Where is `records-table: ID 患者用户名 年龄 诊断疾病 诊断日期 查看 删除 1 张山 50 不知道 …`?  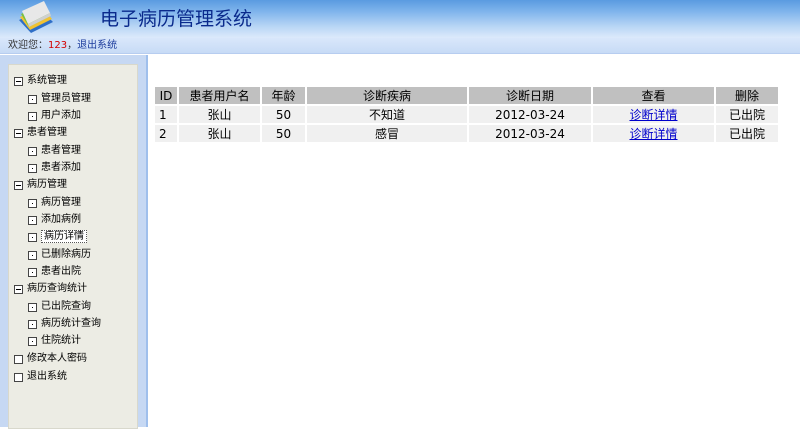 records-table: ID 患者用户名 年龄 诊断疾病 诊断日期 查看 删除 1 张山 50 不知道 … is located at coordinates (466, 114).